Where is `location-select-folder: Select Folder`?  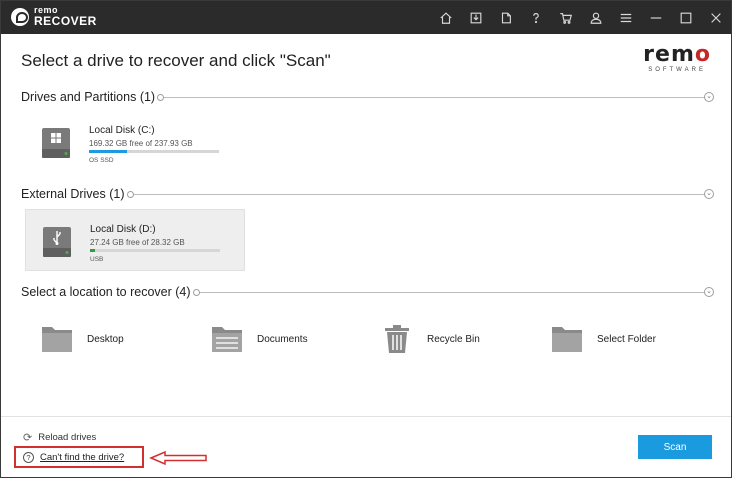 location-select-folder: Select Folder is located at coordinates (603, 339).